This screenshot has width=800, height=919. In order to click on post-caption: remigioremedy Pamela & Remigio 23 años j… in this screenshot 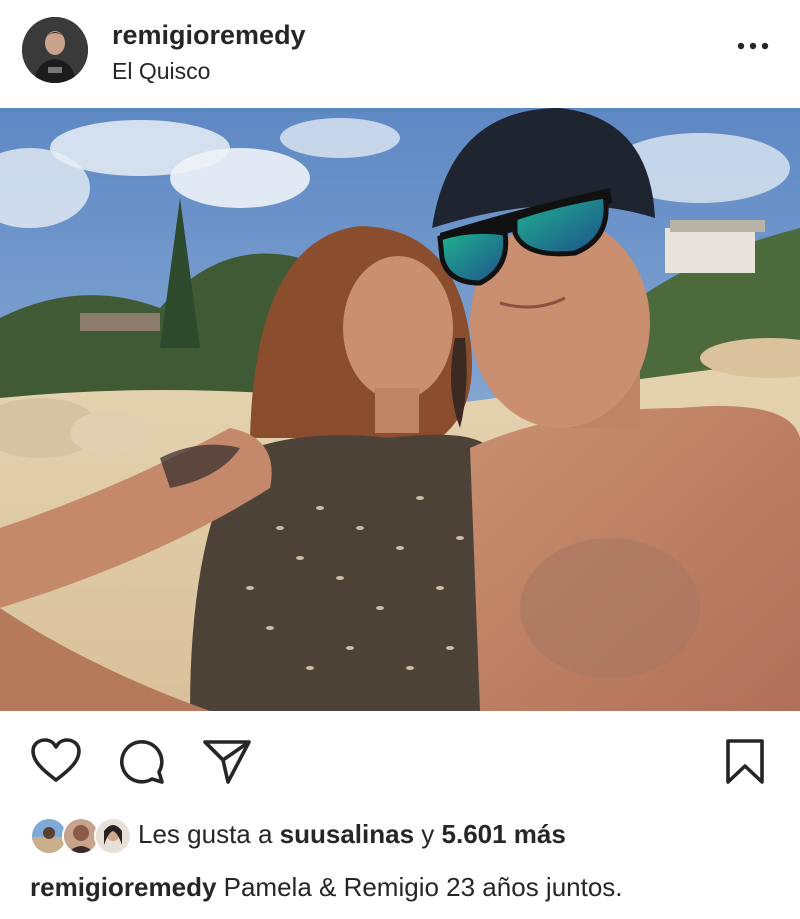, I will do `click(326, 887)`.